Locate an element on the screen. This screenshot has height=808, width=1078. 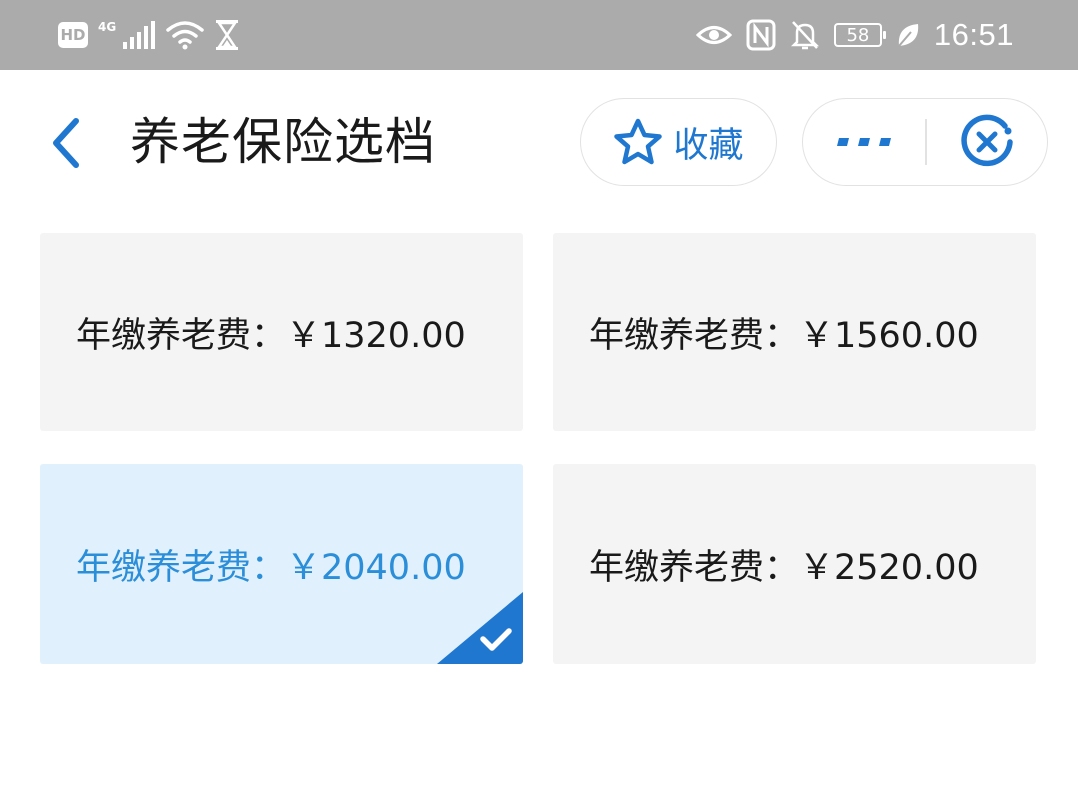
option-card-1560: 年缴养老费：￥1560.00 is located at coordinates (794, 332).